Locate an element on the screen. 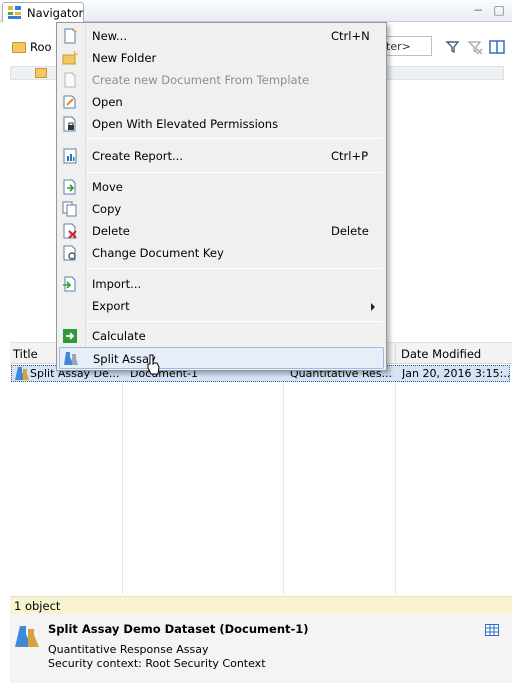 Image resolution: width=512 pixels, height=683 pixels. mouse-pointer-icon is located at coordinates (153, 364).